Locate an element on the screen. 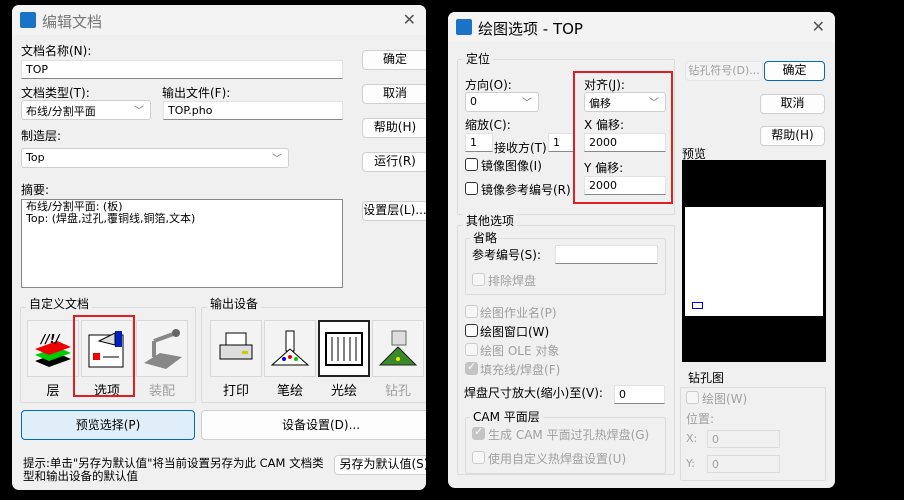  layers-button: //!/ is located at coordinates (53, 348).